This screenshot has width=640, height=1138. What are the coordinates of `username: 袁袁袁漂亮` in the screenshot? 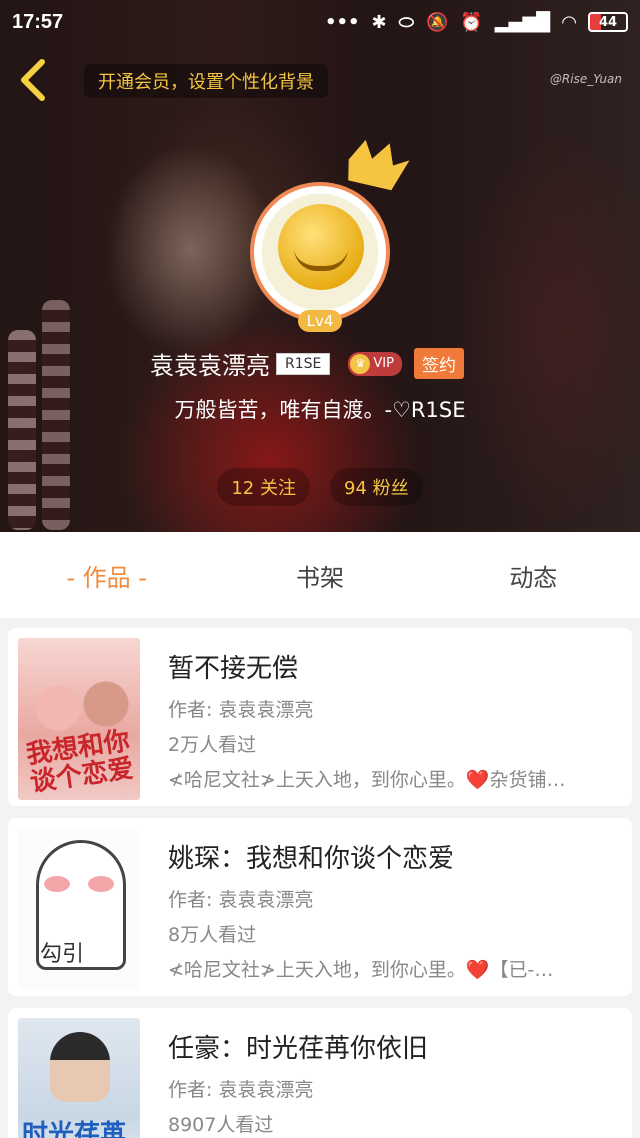 It's located at (210, 366).